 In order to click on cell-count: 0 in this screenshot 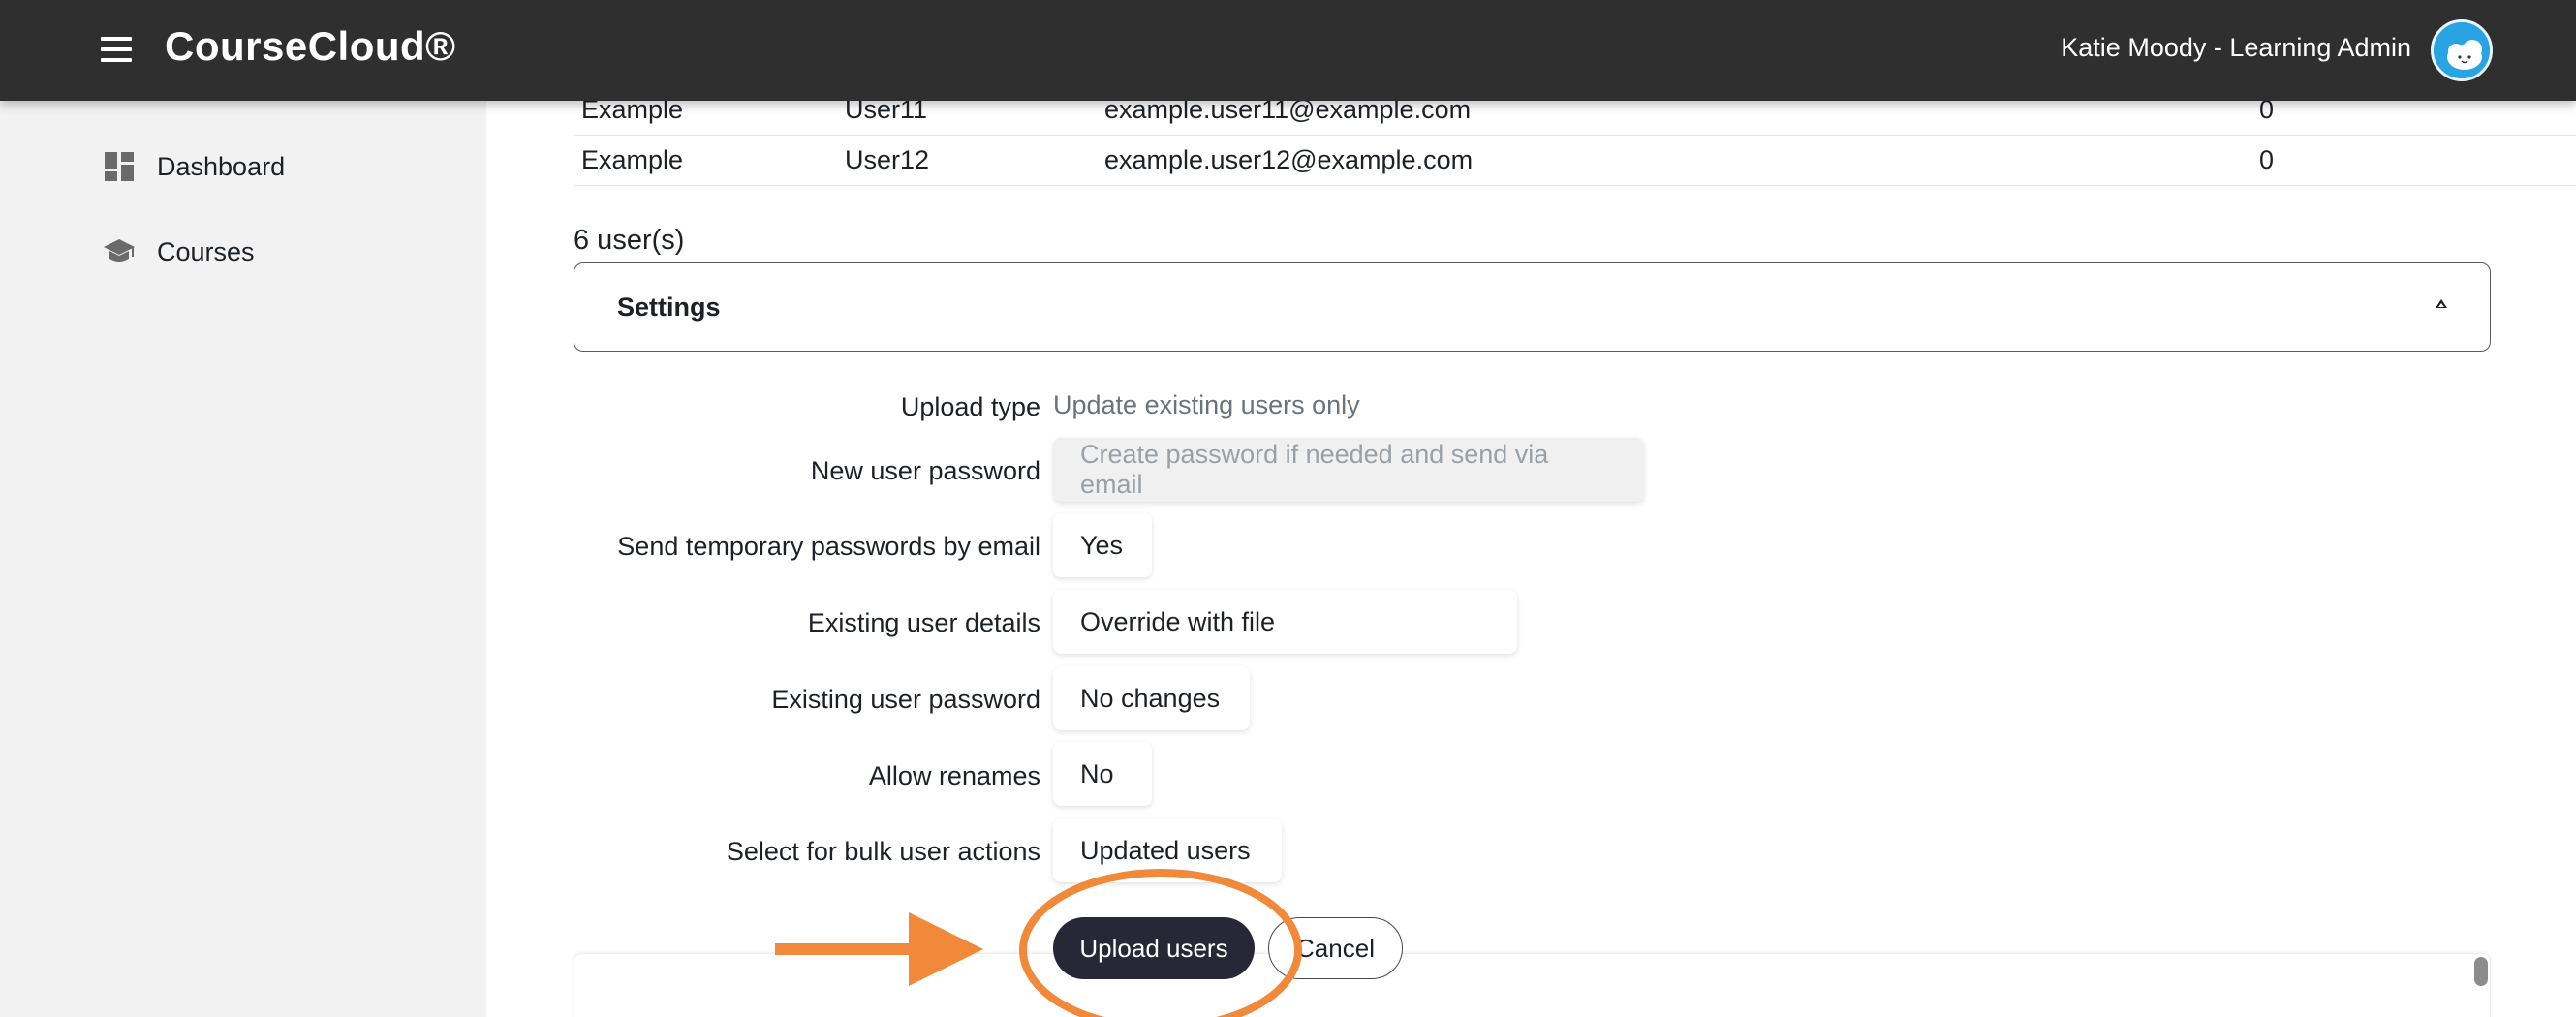, I will do `click(2267, 159)`.